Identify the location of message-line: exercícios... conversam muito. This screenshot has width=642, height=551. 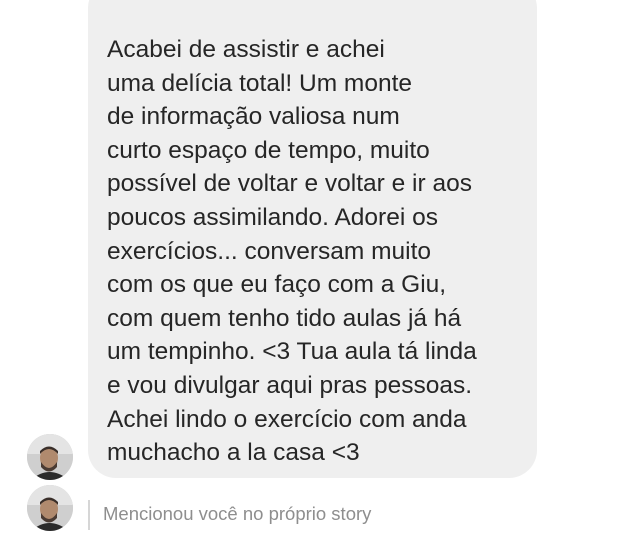
(269, 251).